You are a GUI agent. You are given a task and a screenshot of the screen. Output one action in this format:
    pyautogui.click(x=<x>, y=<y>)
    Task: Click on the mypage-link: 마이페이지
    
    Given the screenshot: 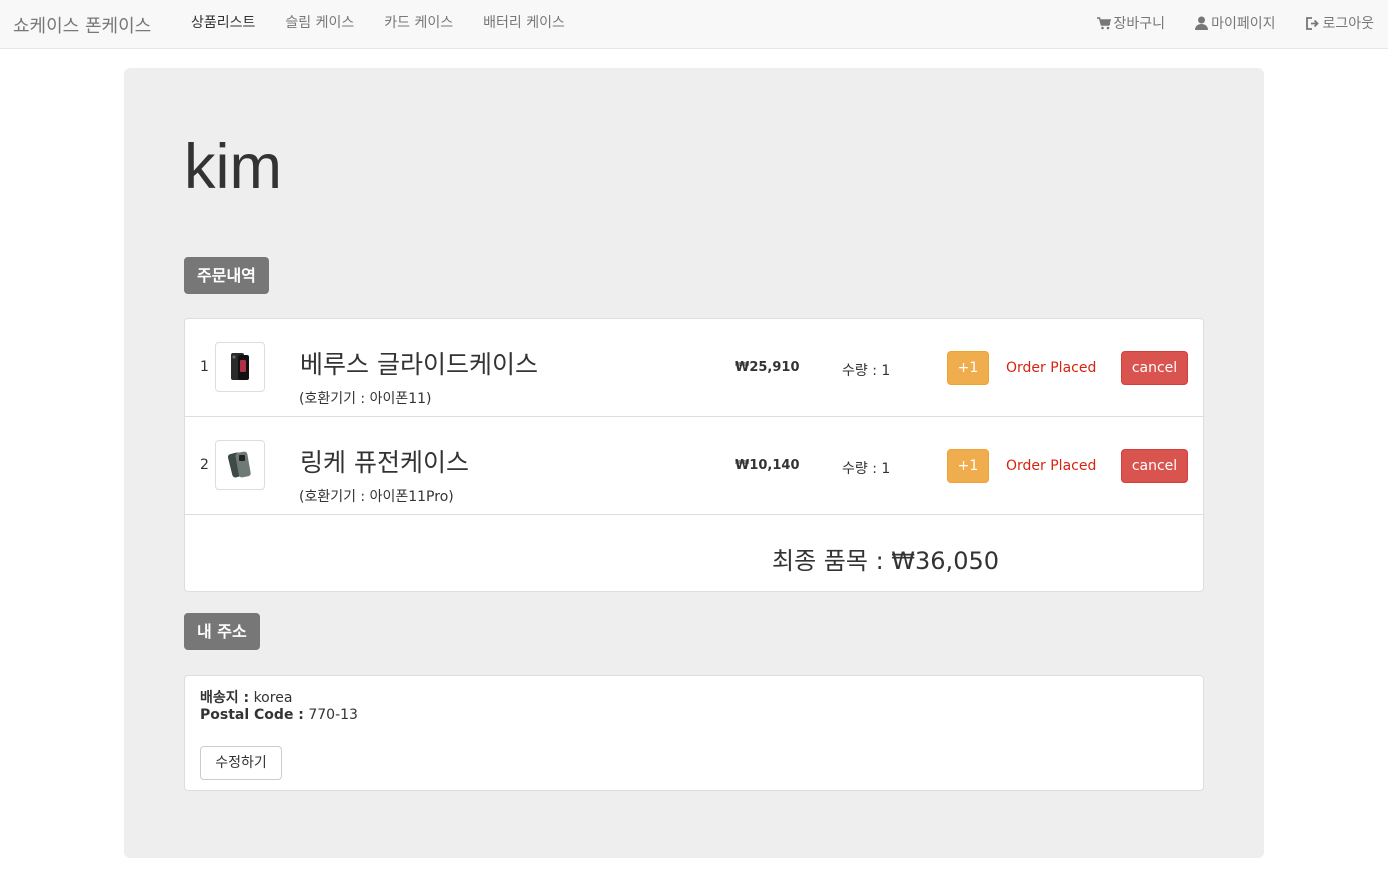 What is the action you would take?
    pyautogui.click(x=1235, y=23)
    